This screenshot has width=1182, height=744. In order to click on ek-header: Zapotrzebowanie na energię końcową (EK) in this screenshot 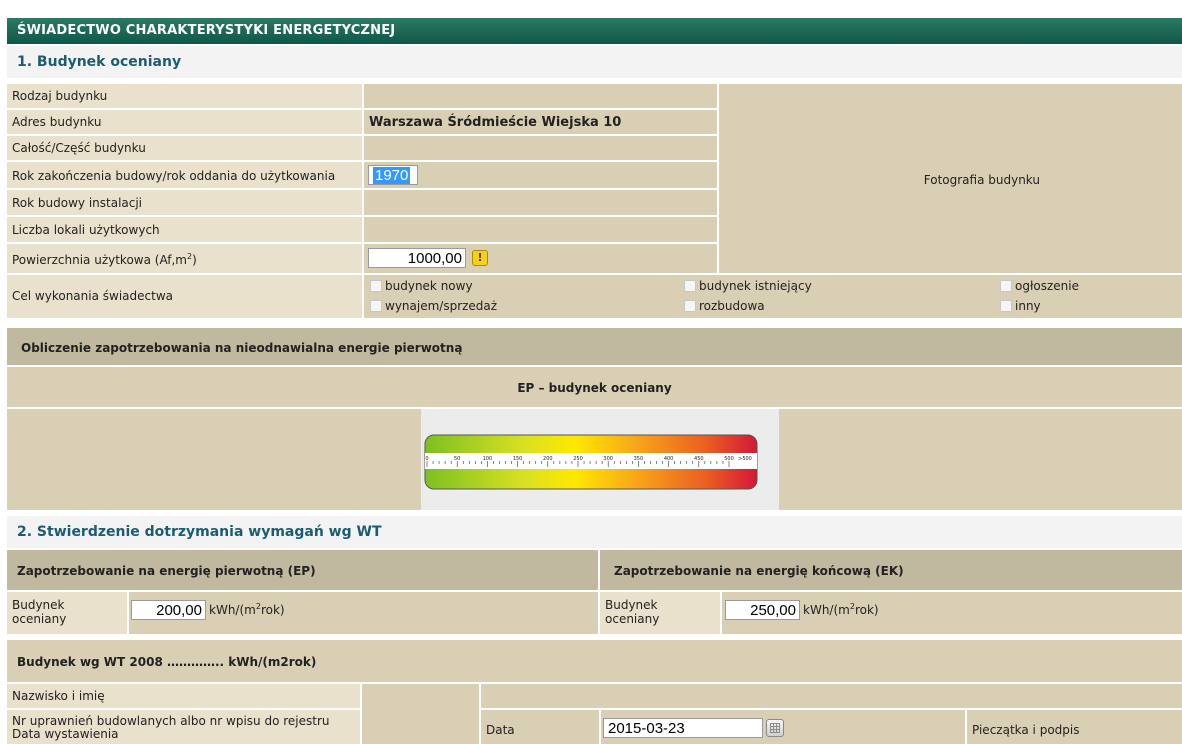, I will do `click(891, 570)`.